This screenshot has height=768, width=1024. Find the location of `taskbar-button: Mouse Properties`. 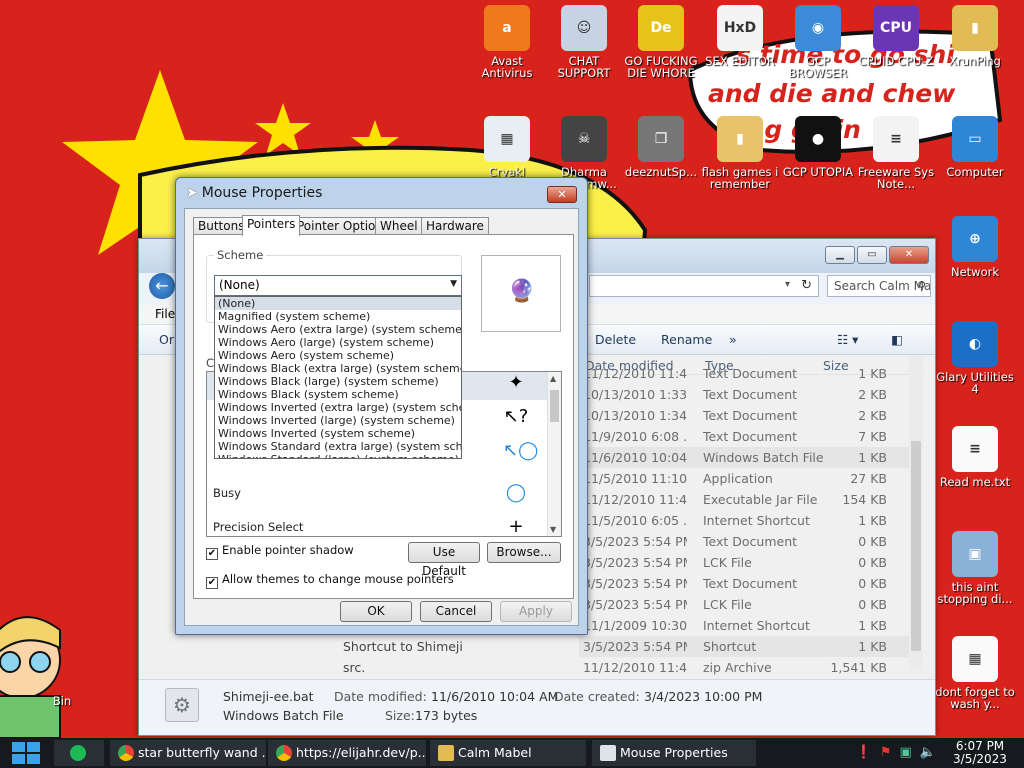

taskbar-button: Mouse Properties is located at coordinates (674, 753).